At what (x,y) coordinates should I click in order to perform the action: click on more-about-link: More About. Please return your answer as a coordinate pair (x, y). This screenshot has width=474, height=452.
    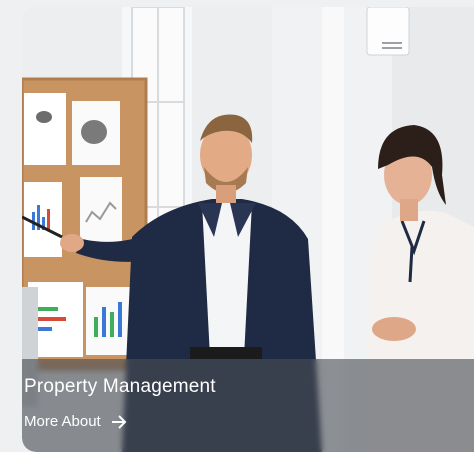
    Looking at the image, I should click on (75, 421).